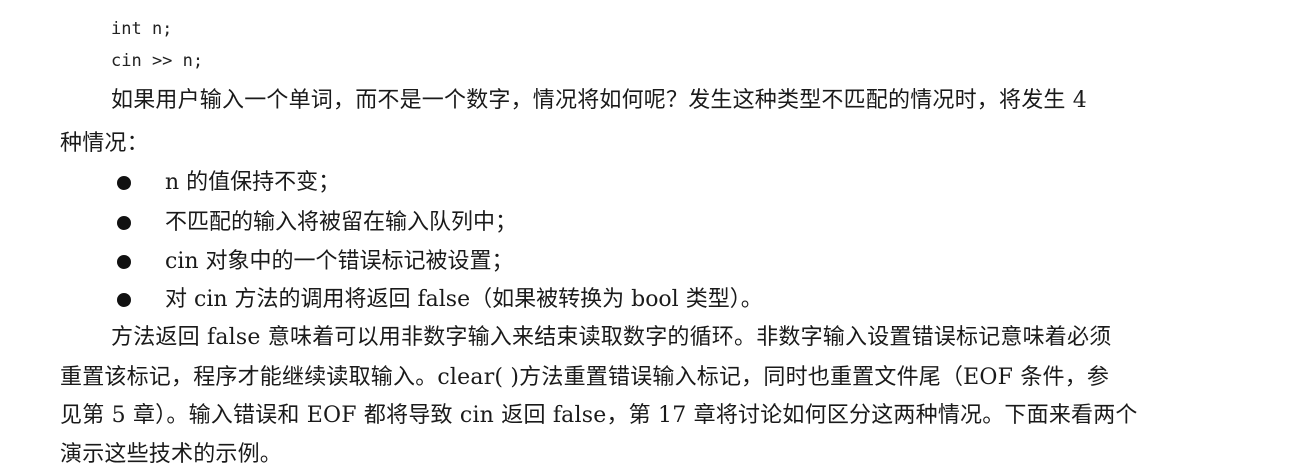 This screenshot has width=1309, height=476. What do you see at coordinates (142, 29) in the screenshot?
I see `code-line-declaration: int n;` at bounding box center [142, 29].